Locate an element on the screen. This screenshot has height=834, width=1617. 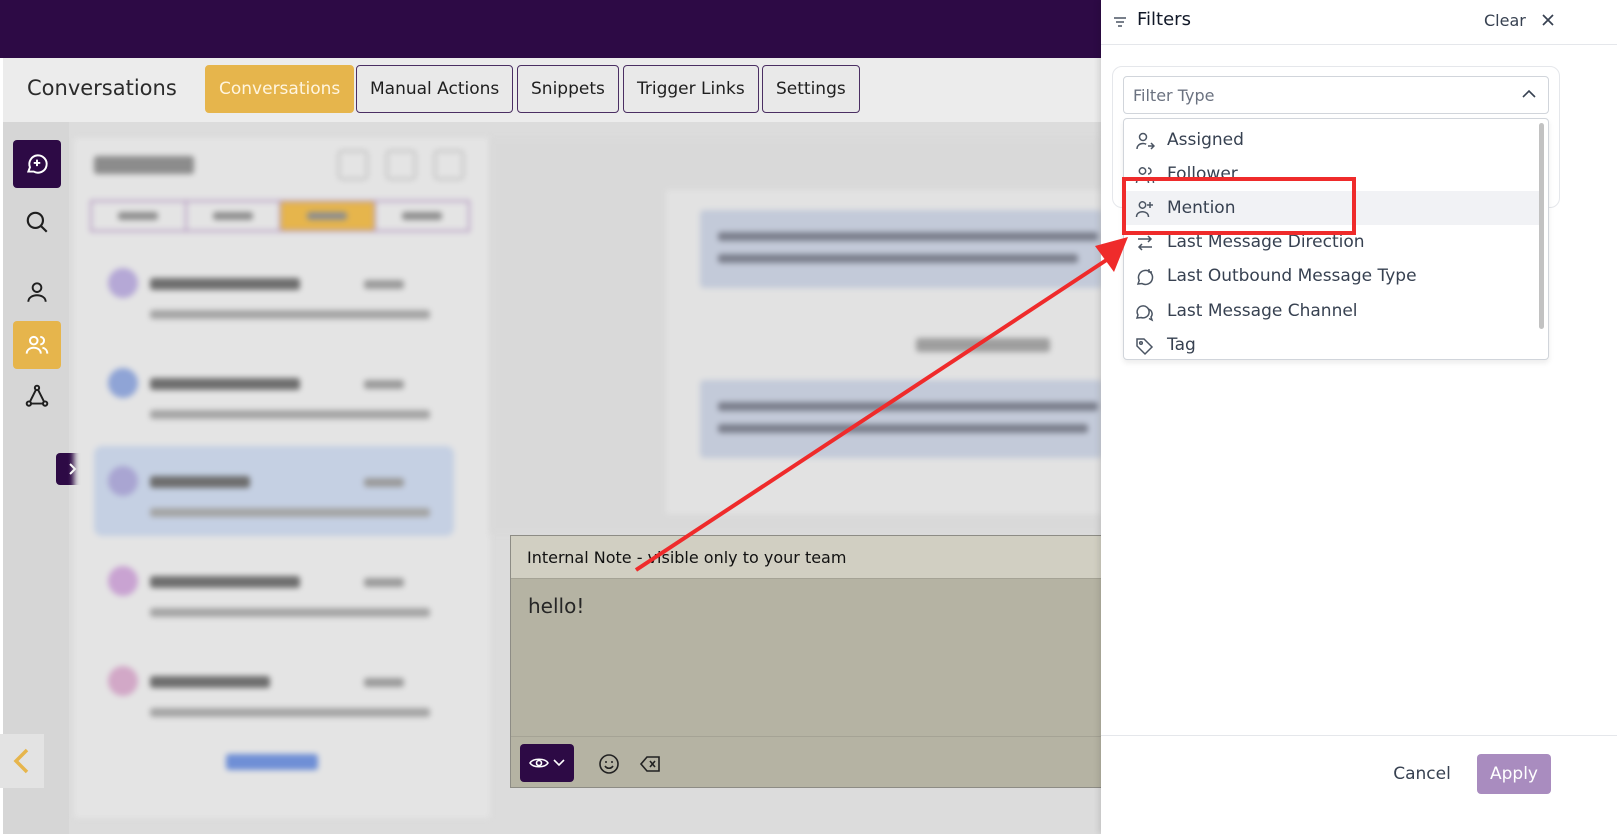
tab-manual-actions: Manual Actions is located at coordinates (435, 89).